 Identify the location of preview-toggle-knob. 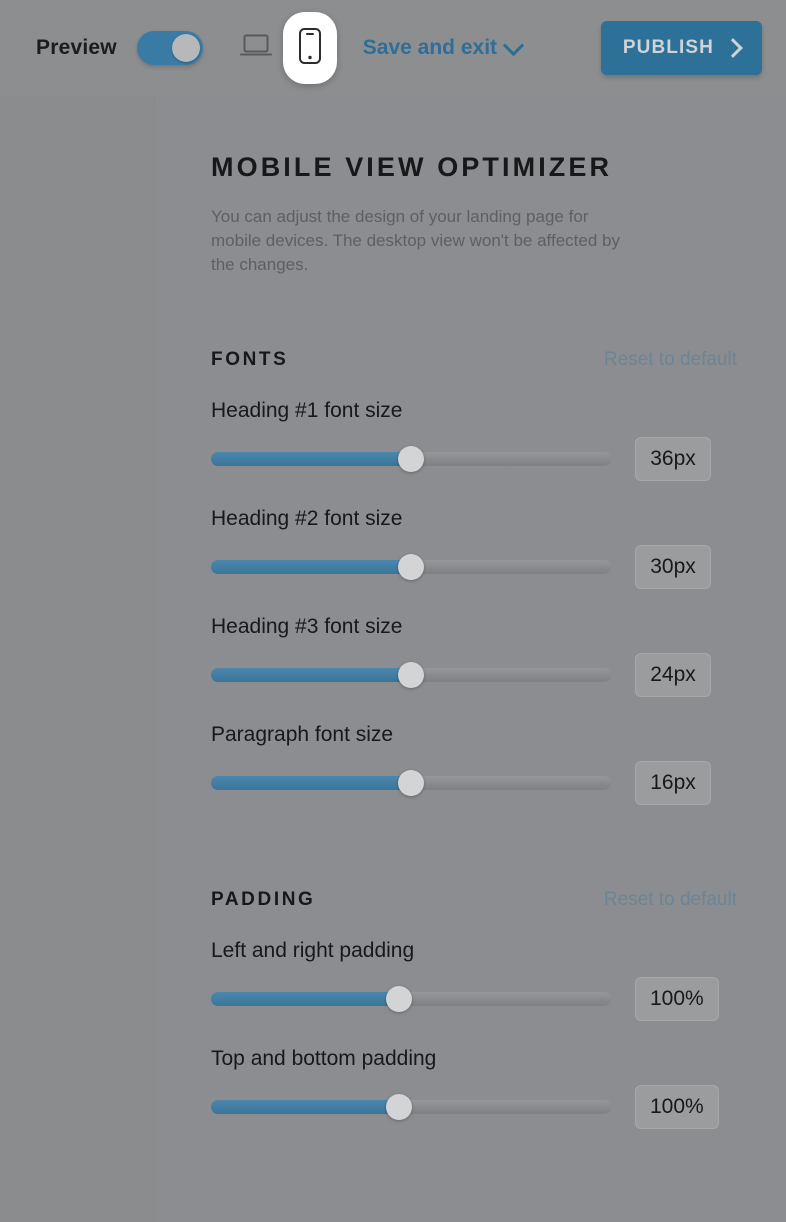
(185, 48).